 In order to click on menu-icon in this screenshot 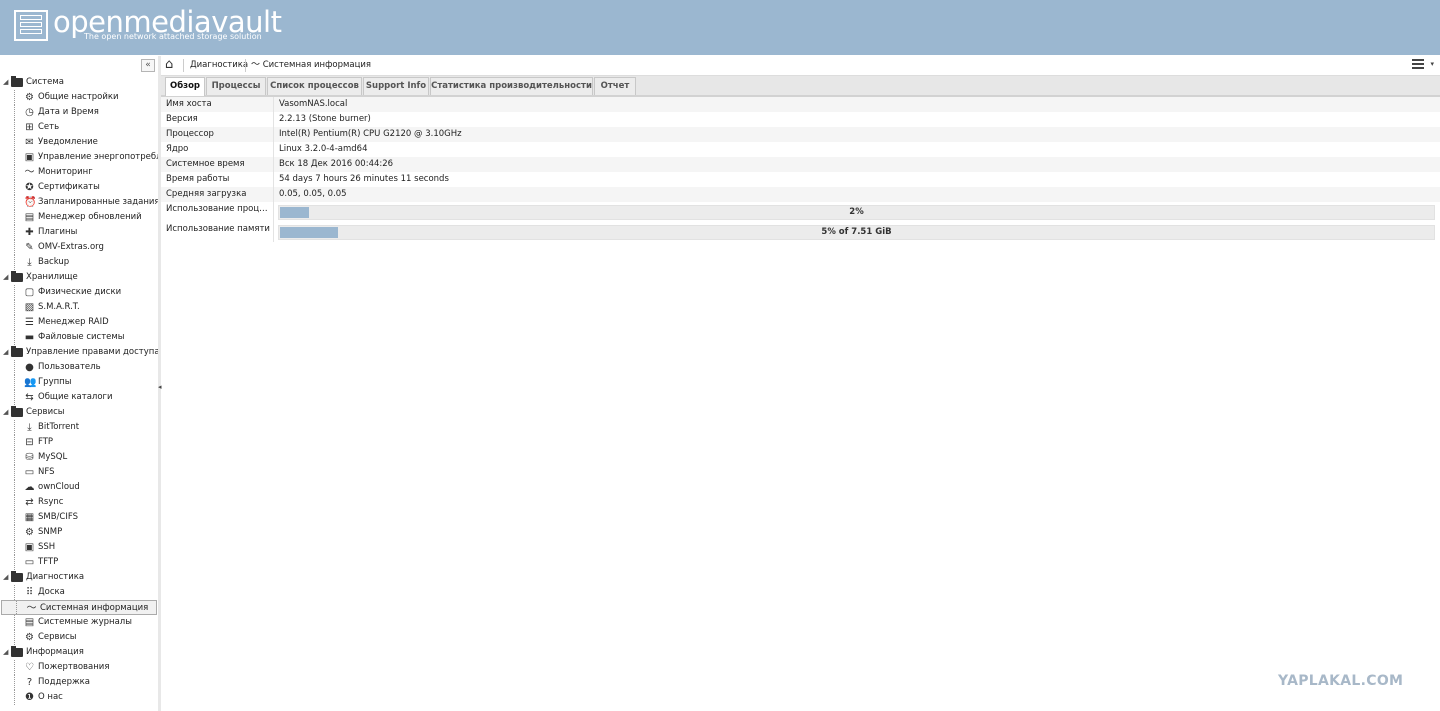, I will do `click(1418, 65)`.